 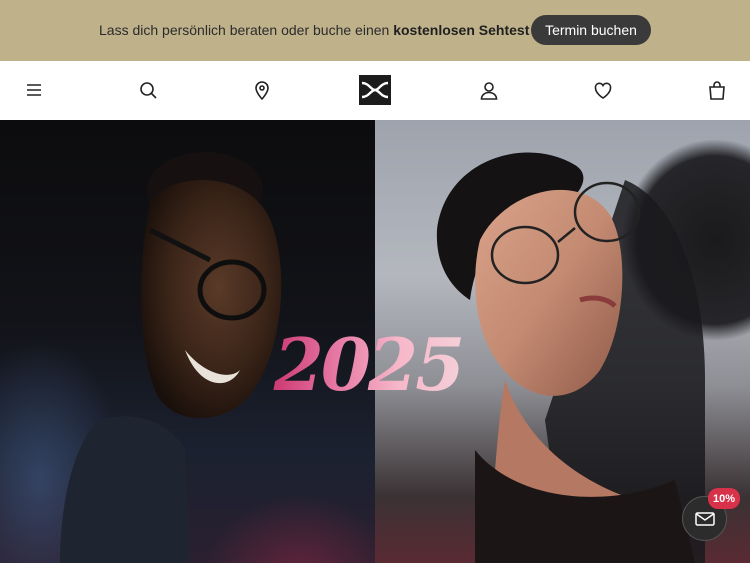 What do you see at coordinates (34, 90) in the screenshot?
I see `menu-icon` at bounding box center [34, 90].